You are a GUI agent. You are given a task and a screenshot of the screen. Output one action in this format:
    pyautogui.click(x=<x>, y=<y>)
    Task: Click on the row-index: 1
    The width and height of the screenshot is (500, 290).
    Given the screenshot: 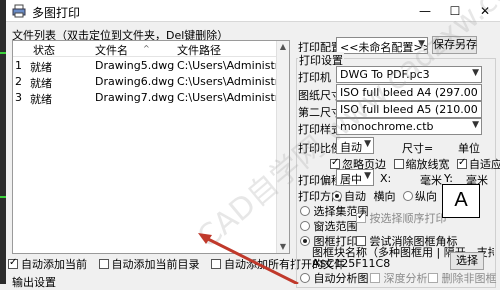 What is the action you would take?
    pyautogui.click(x=18, y=65)
    